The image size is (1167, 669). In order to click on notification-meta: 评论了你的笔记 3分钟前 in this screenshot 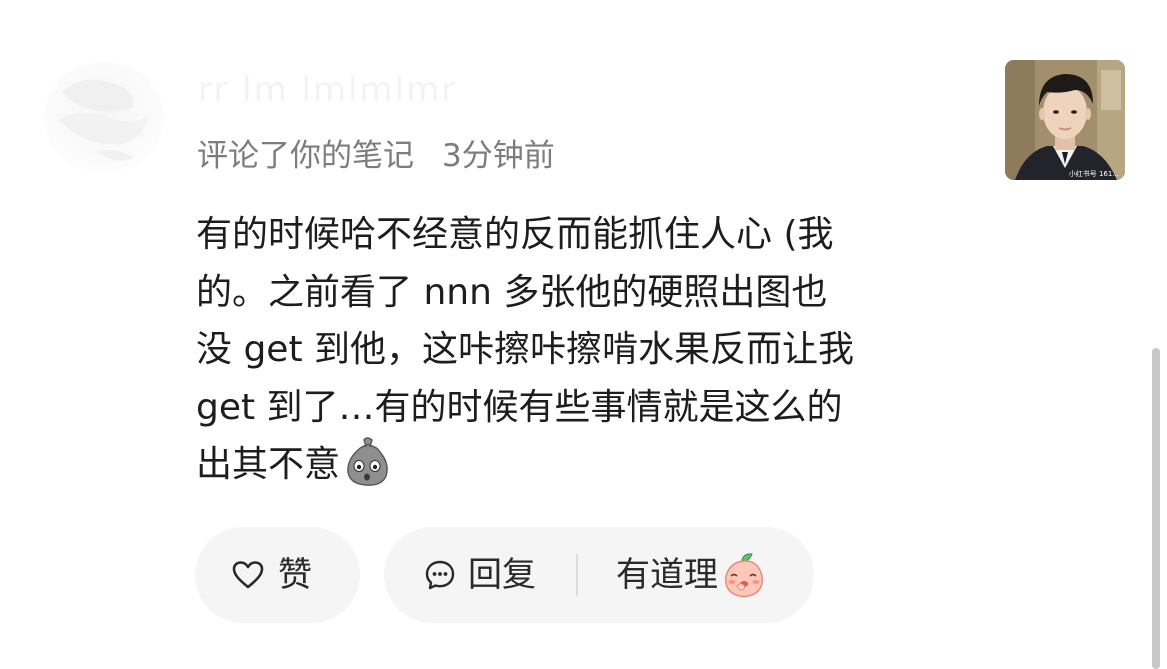, I will do `click(376, 156)`.